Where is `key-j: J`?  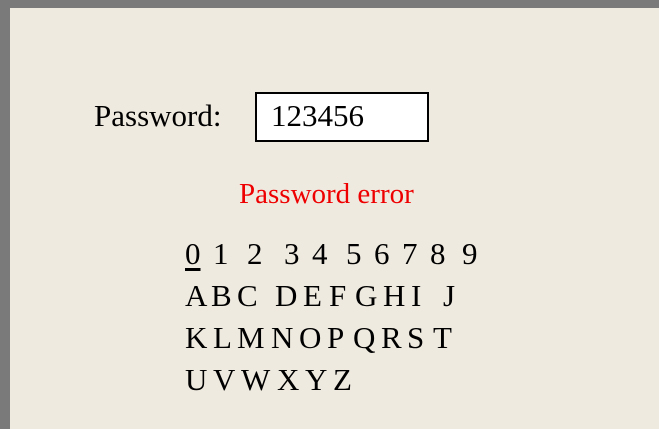 key-j: J is located at coordinates (453, 296).